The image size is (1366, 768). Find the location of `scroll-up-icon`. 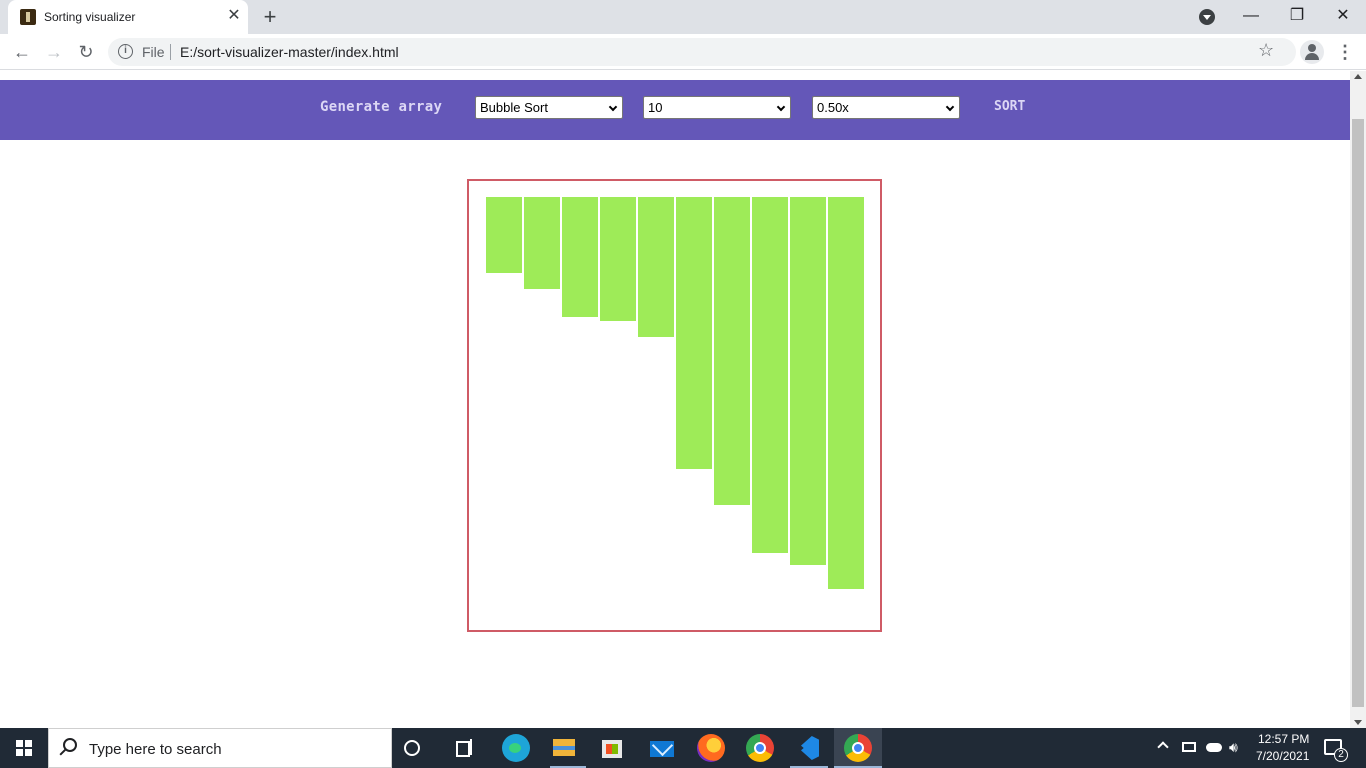

scroll-up-icon is located at coordinates (1358, 76).